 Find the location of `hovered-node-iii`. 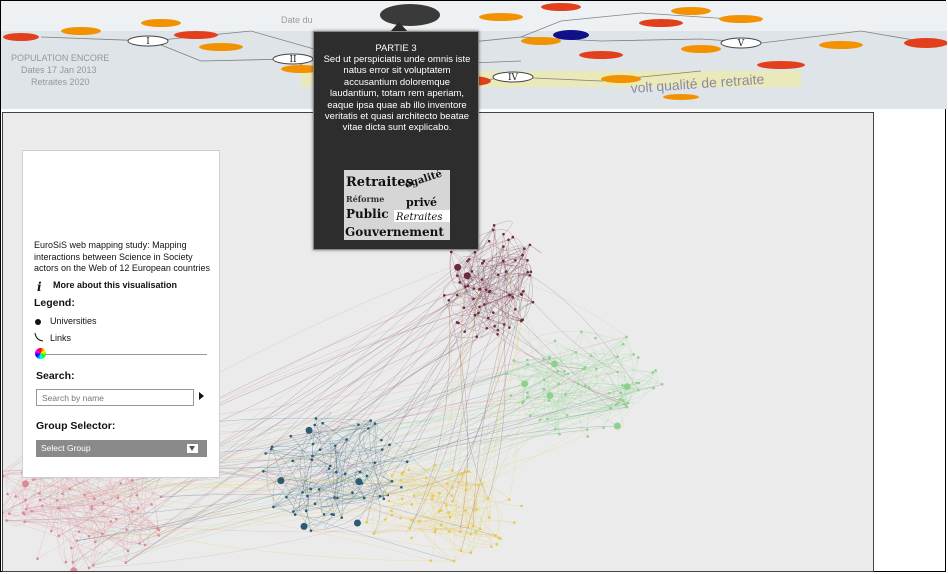

hovered-node-iii is located at coordinates (410, 15).